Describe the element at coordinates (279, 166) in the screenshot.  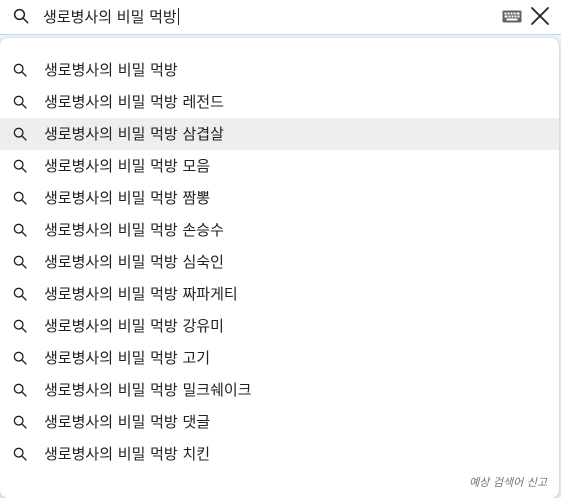
I see `suggestion-item: 생로병사의 비밀 먹방 모음` at that location.